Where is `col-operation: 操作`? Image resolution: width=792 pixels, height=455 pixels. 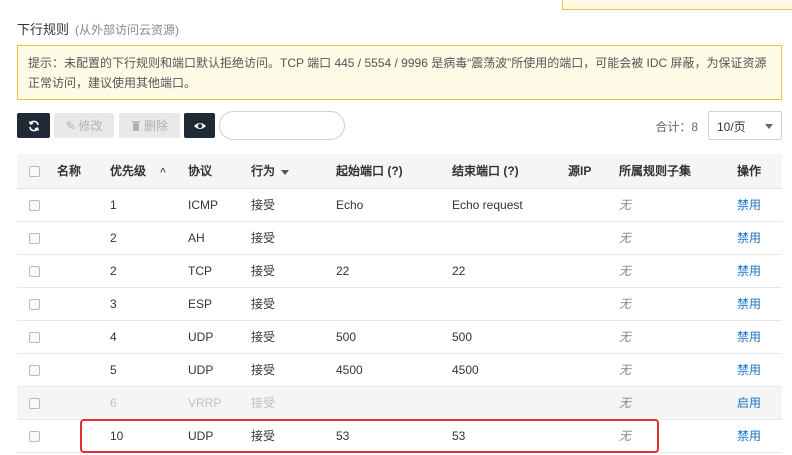
col-operation: 操作 is located at coordinates (759, 171).